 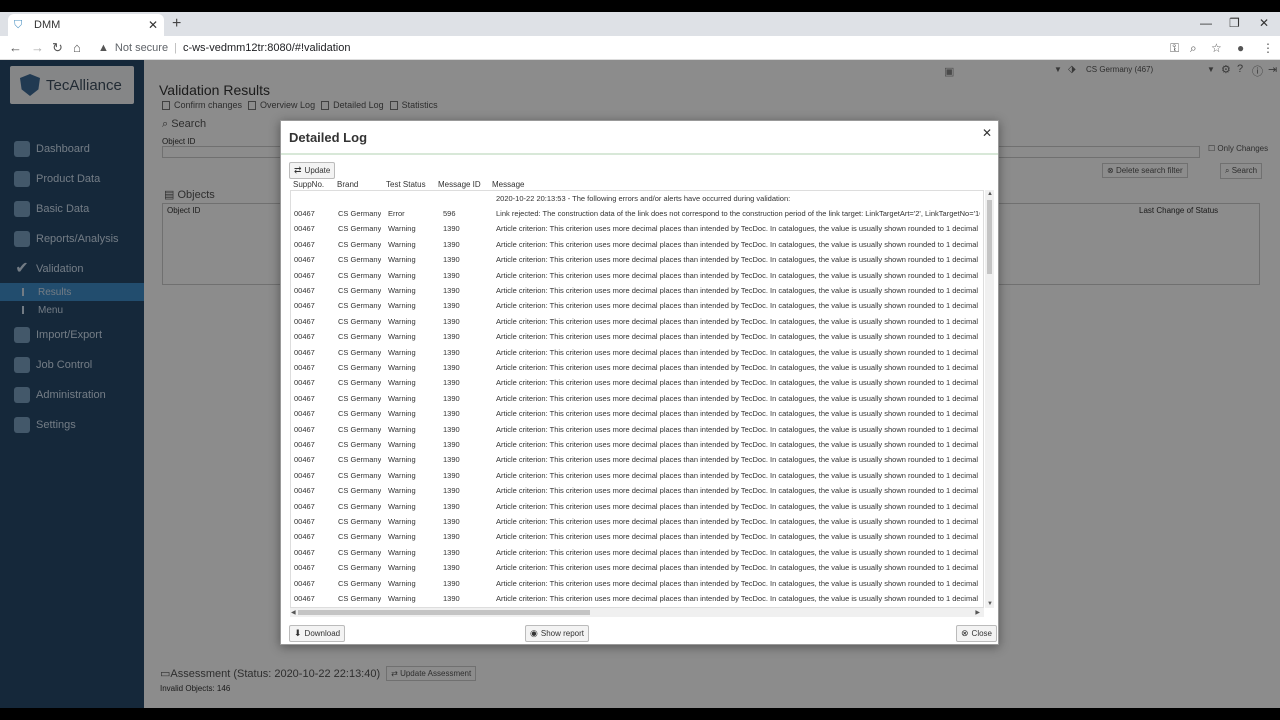 What do you see at coordinates (86, 25) in the screenshot?
I see `browser-tab: ⛉ DMM ✕` at bounding box center [86, 25].